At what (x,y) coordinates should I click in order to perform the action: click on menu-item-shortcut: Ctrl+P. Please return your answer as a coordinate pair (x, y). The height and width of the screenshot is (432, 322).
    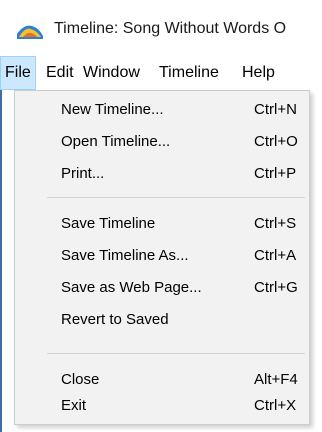
    Looking at the image, I should click on (275, 173).